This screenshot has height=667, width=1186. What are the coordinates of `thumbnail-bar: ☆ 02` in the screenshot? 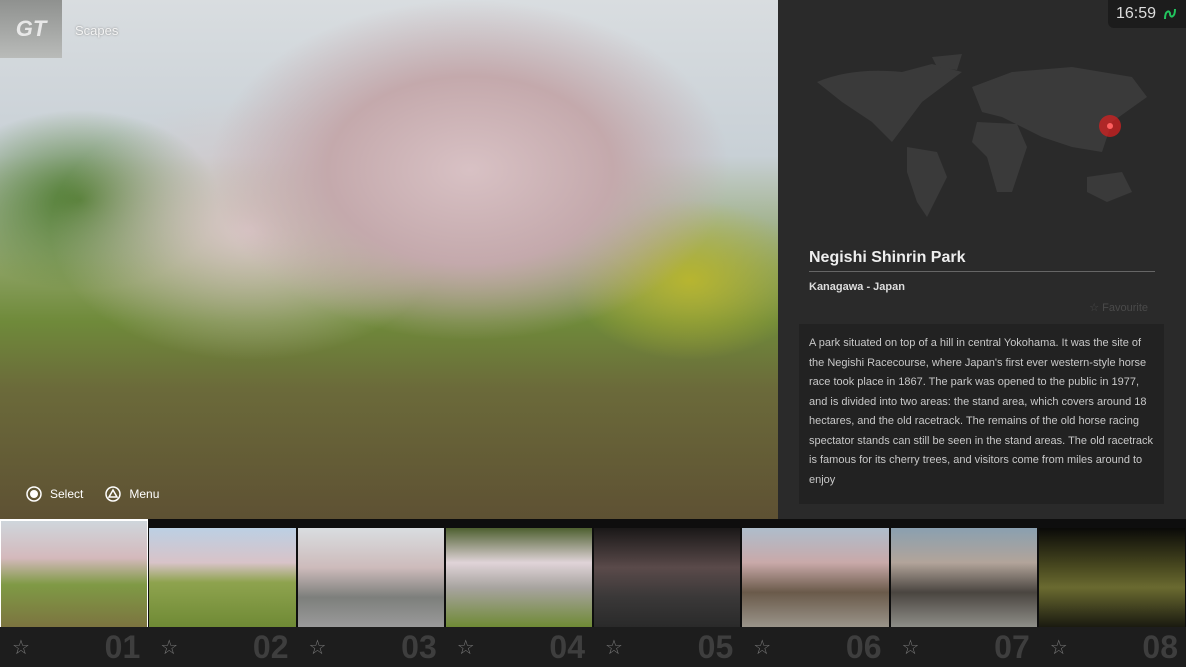 It's located at (222, 647).